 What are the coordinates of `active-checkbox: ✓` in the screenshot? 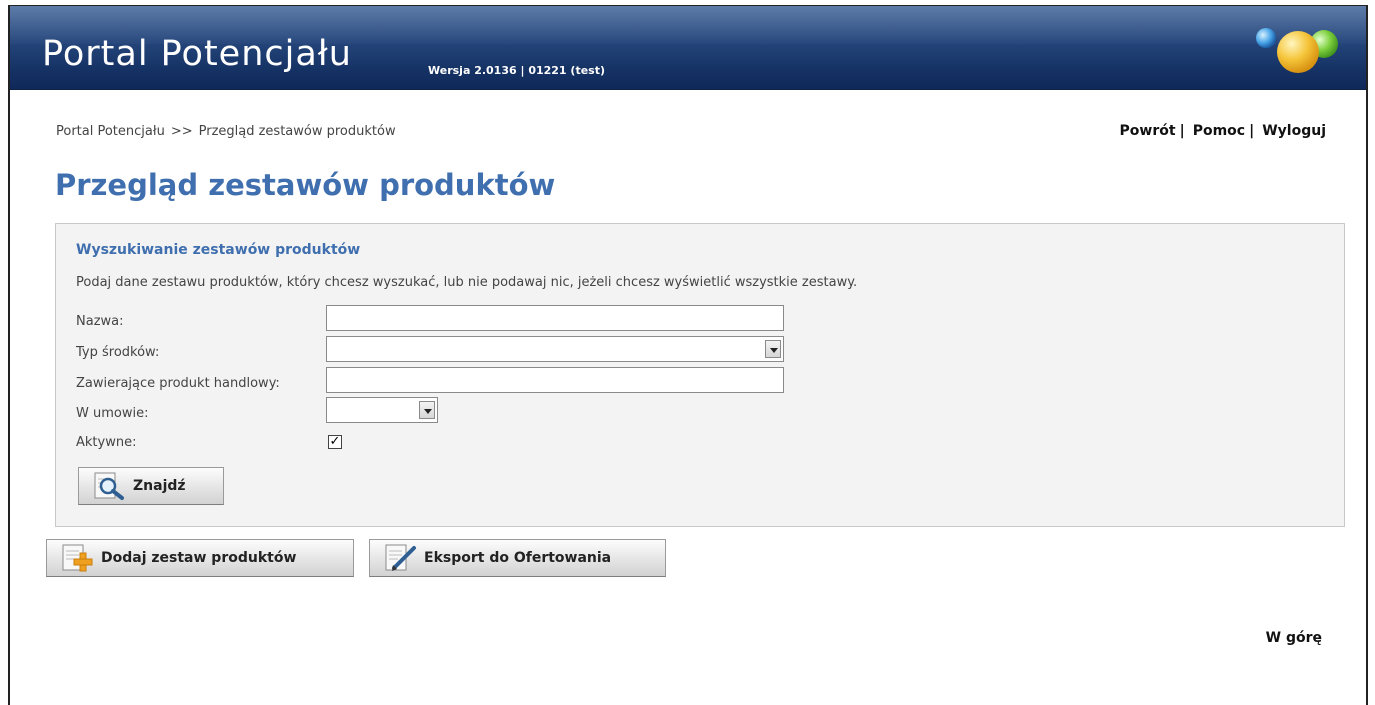 It's located at (335, 442).